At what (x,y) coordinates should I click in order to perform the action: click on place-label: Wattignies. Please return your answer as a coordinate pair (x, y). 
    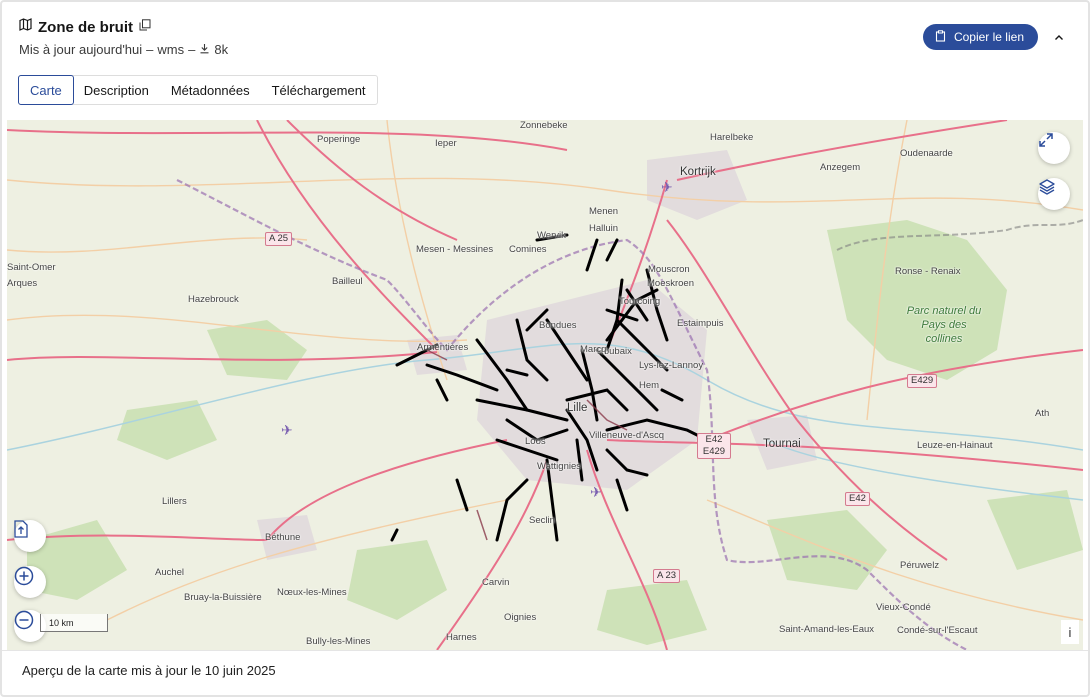
    Looking at the image, I should click on (559, 466).